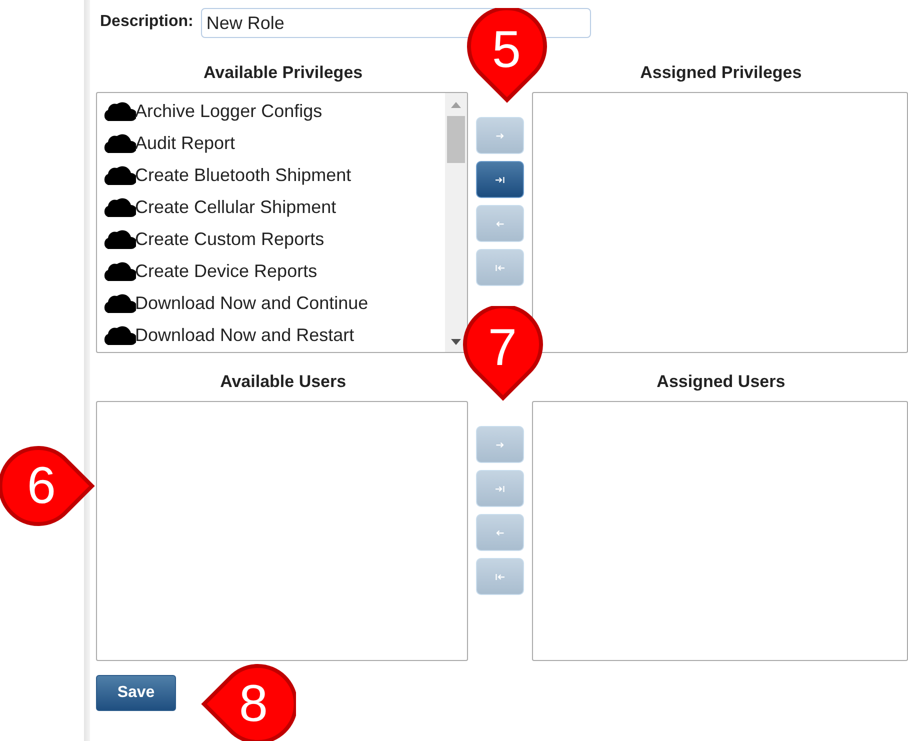 The image size is (908, 741). What do you see at coordinates (456, 222) in the screenshot?
I see `scrollbar` at bounding box center [456, 222].